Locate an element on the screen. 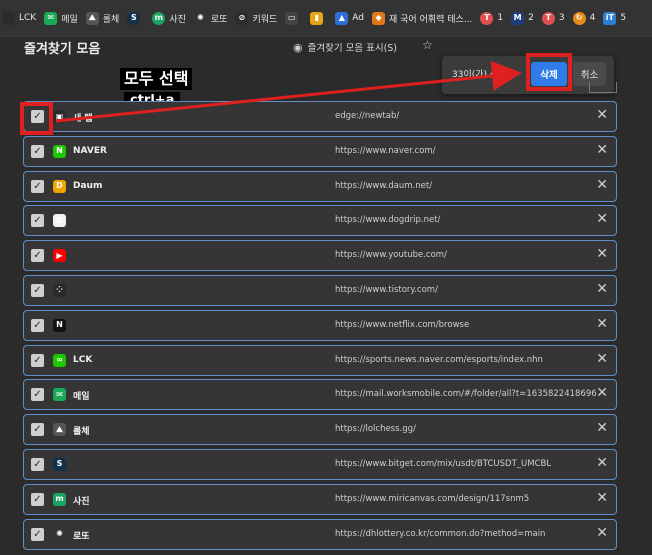  bookmark-row: ✓ ⛰ 롤체 https://lolchess.gg/ ✕ is located at coordinates (320, 430).